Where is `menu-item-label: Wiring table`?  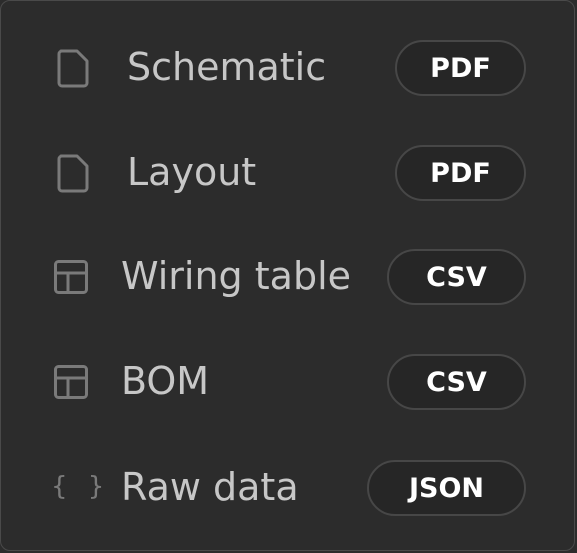 menu-item-label: Wiring table is located at coordinates (236, 276).